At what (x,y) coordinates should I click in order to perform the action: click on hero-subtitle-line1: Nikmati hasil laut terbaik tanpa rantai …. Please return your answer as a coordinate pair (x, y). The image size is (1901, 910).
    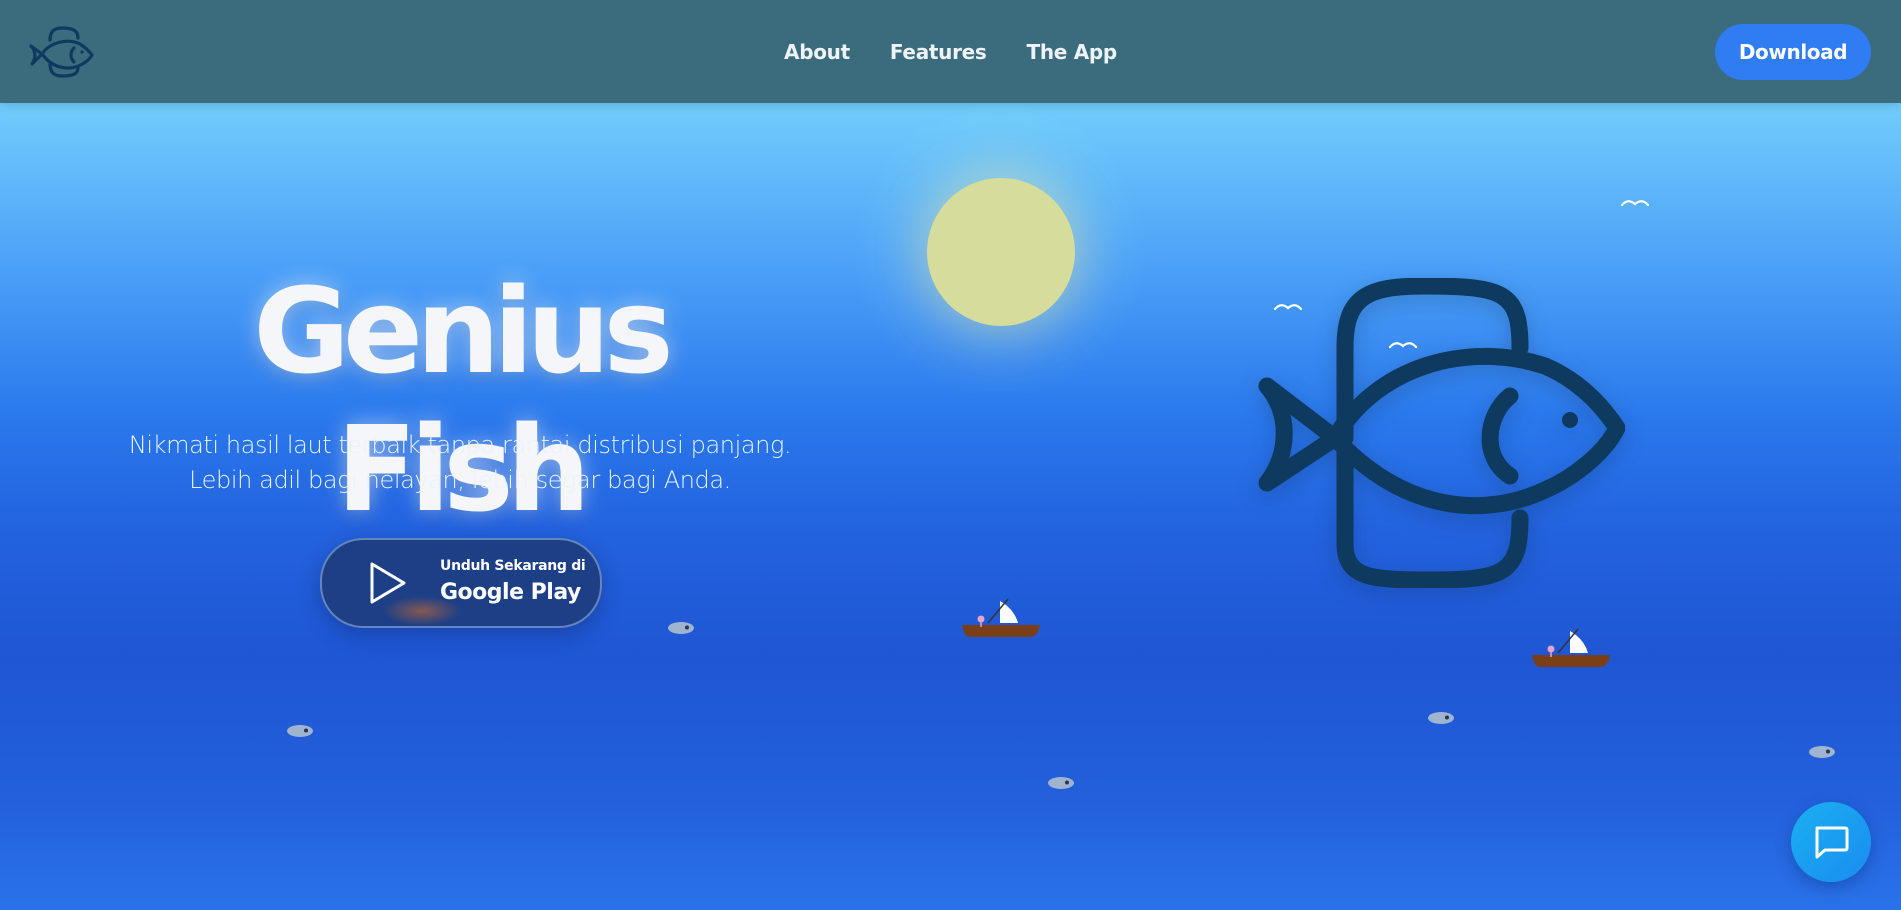
    Looking at the image, I should click on (460, 445).